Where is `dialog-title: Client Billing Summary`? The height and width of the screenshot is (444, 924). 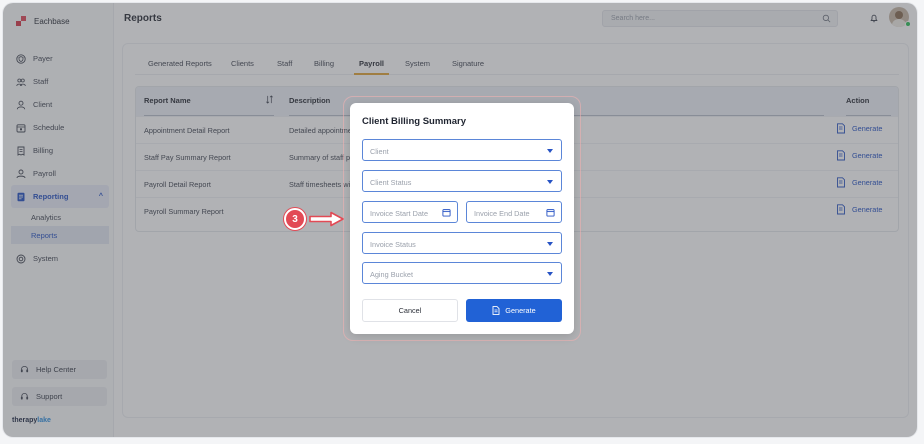 dialog-title: Client Billing Summary is located at coordinates (414, 121).